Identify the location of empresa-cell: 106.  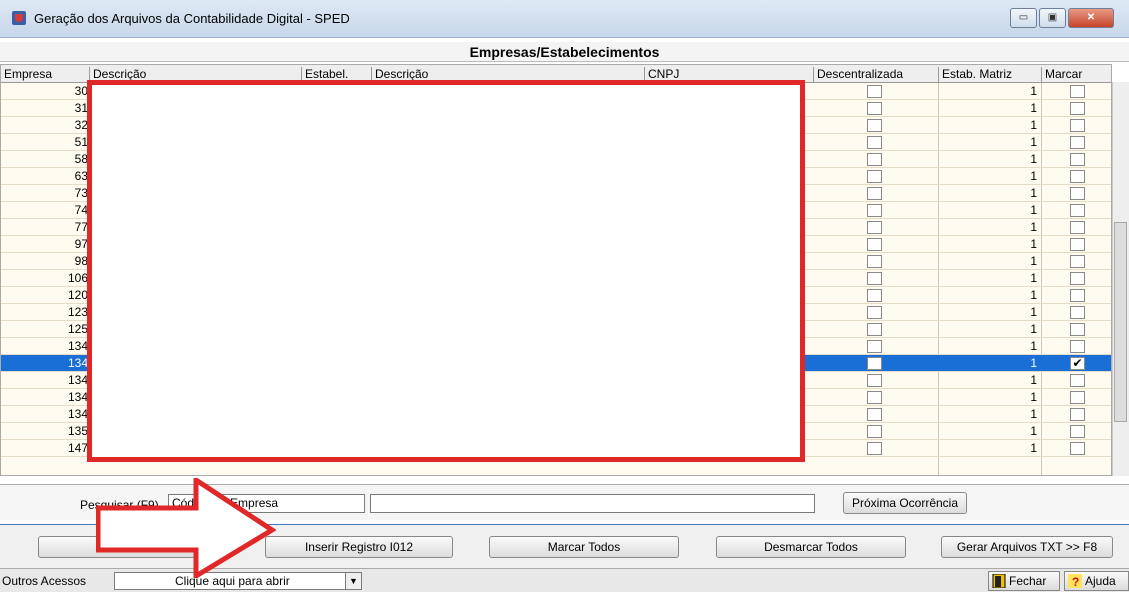
(77, 278).